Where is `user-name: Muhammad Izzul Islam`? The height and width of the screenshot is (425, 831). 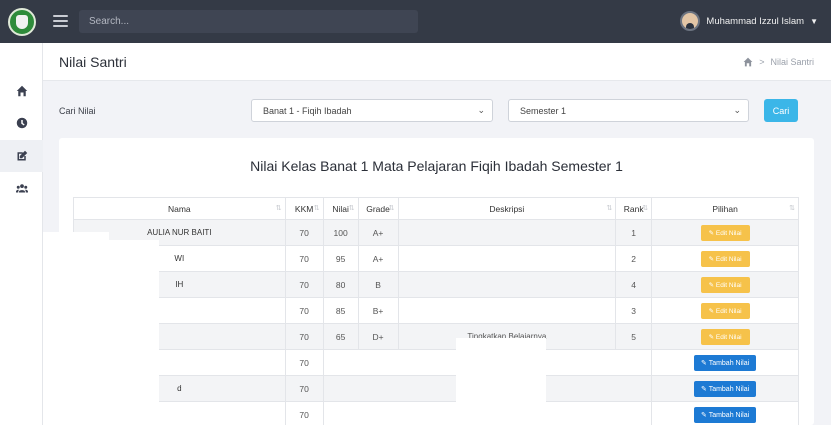
user-name: Muhammad Izzul Islam is located at coordinates (755, 21).